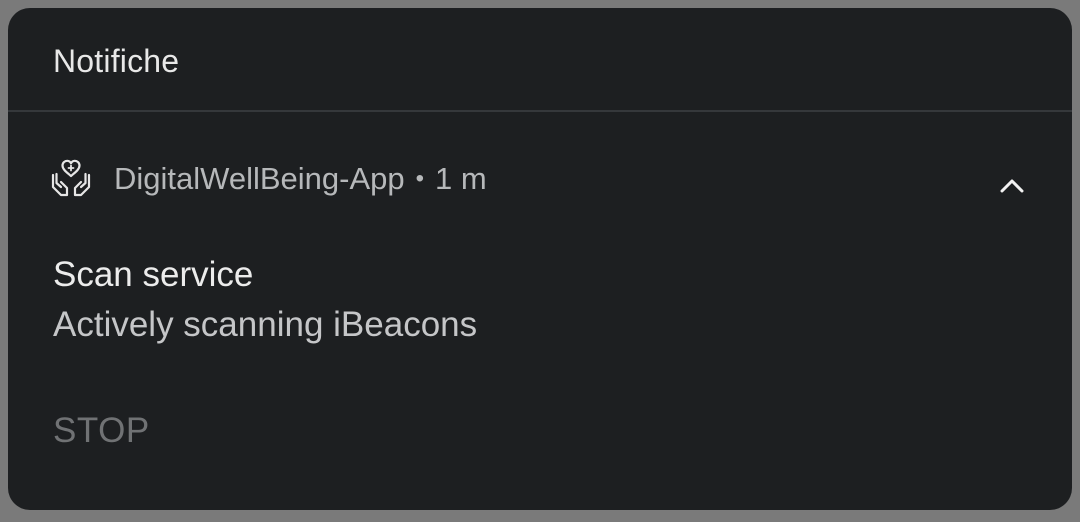 The height and width of the screenshot is (522, 1080). I want to click on panel-title: Notifiche, so click(116, 61).